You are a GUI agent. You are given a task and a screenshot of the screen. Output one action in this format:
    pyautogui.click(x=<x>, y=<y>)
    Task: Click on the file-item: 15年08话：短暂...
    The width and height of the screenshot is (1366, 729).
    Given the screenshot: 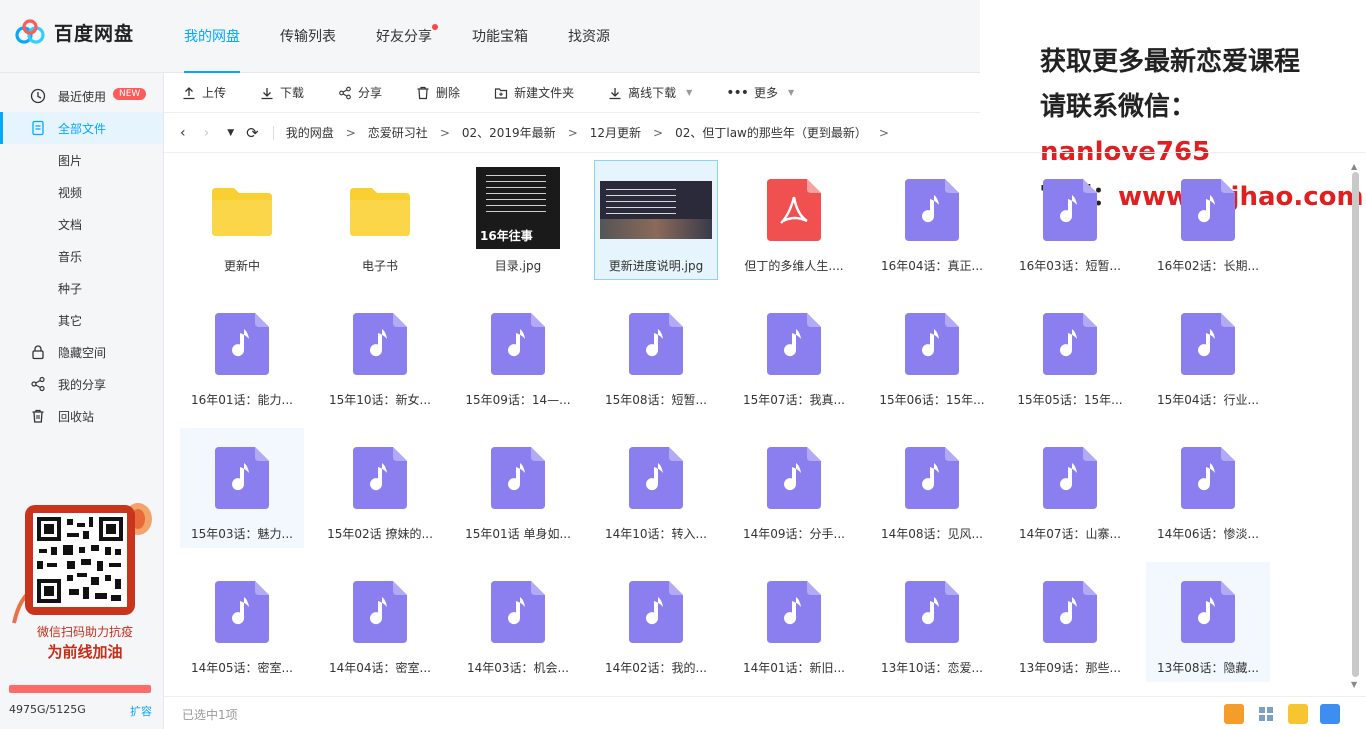 What is the action you would take?
    pyautogui.click(x=656, y=354)
    